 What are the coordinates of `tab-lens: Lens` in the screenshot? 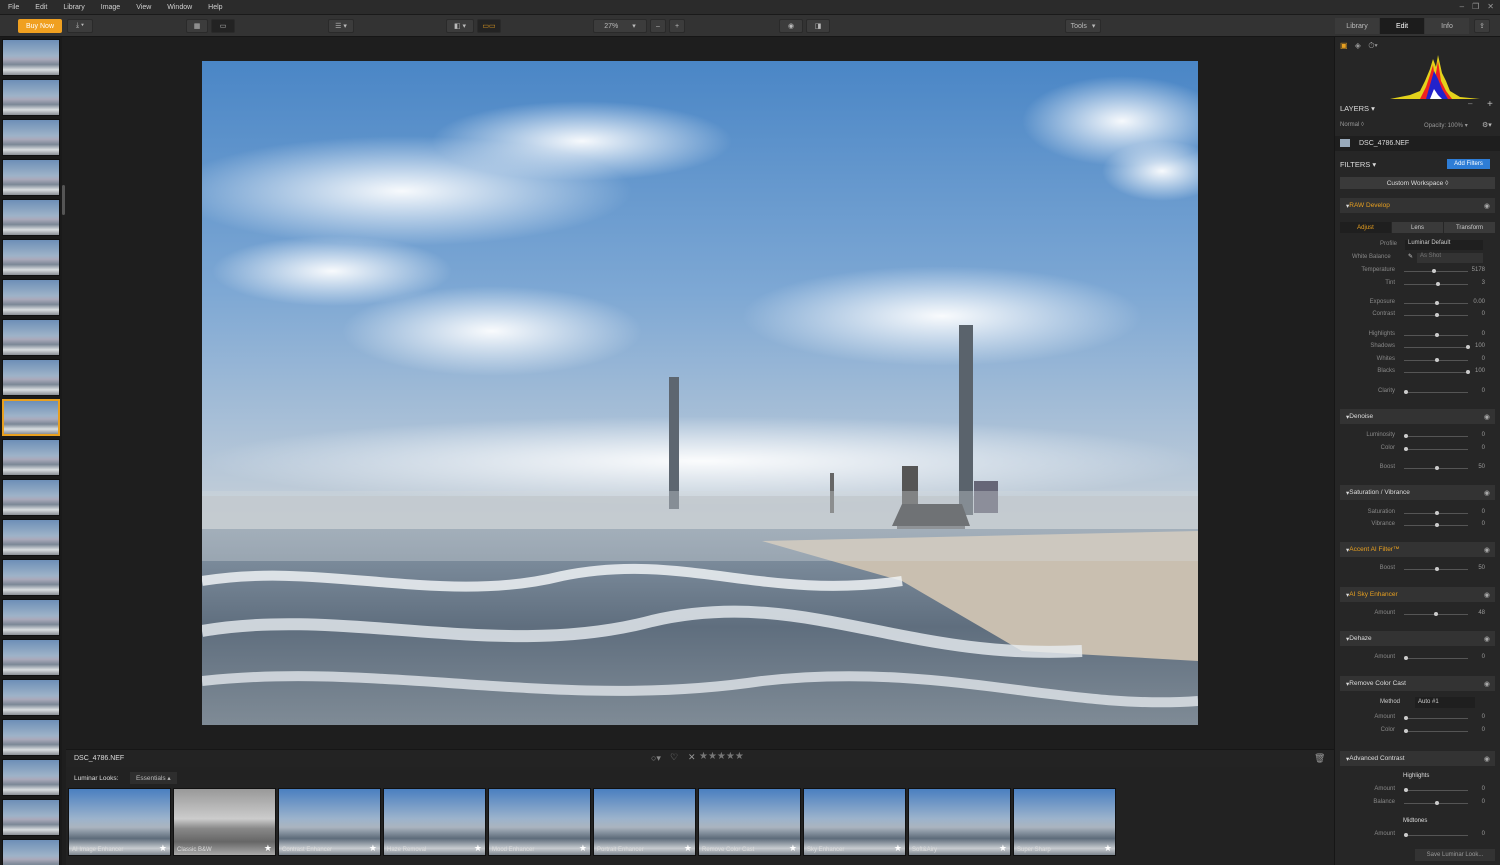 It's located at (1417, 227).